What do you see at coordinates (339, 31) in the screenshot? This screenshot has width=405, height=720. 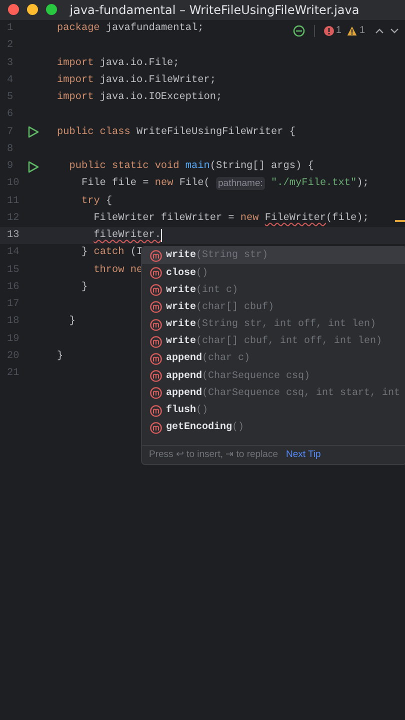 I see `error-count: 1` at bounding box center [339, 31].